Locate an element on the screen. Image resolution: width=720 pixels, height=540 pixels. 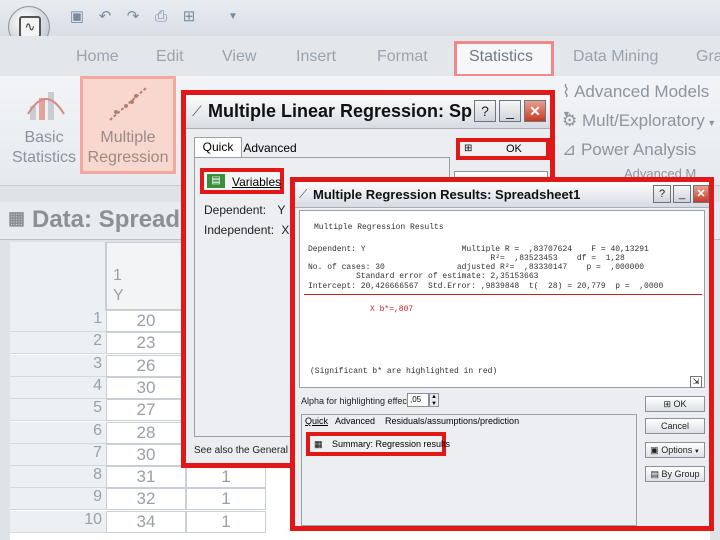
cancel-button: Cancel is located at coordinates (675, 426).